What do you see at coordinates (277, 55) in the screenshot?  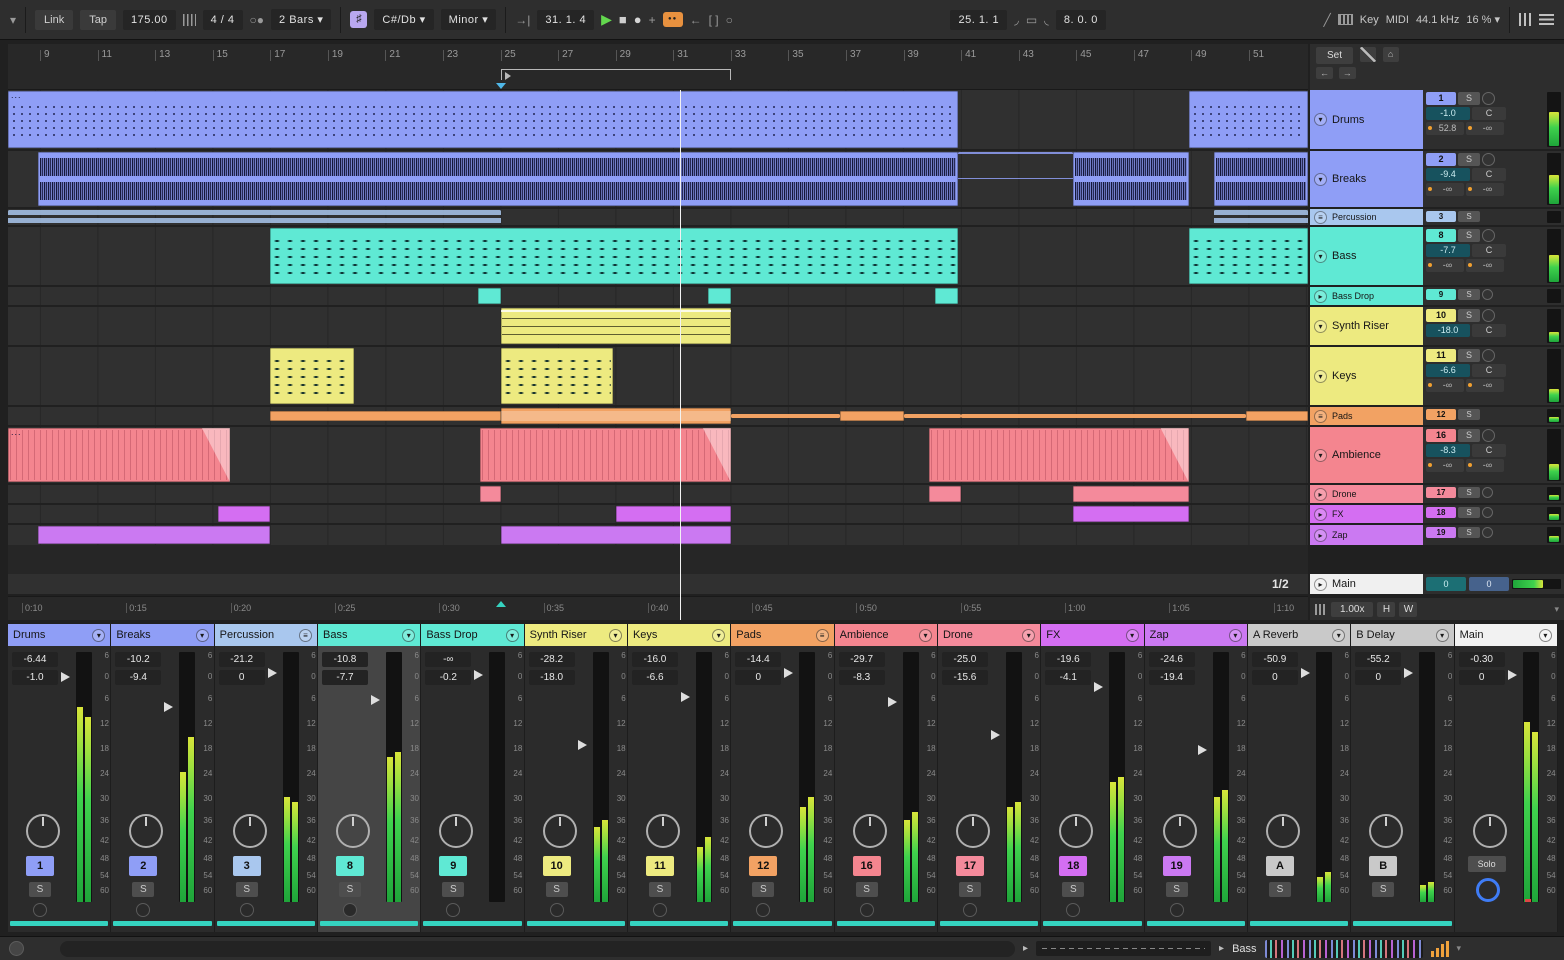 I see `bar-number-label: 17` at bounding box center [277, 55].